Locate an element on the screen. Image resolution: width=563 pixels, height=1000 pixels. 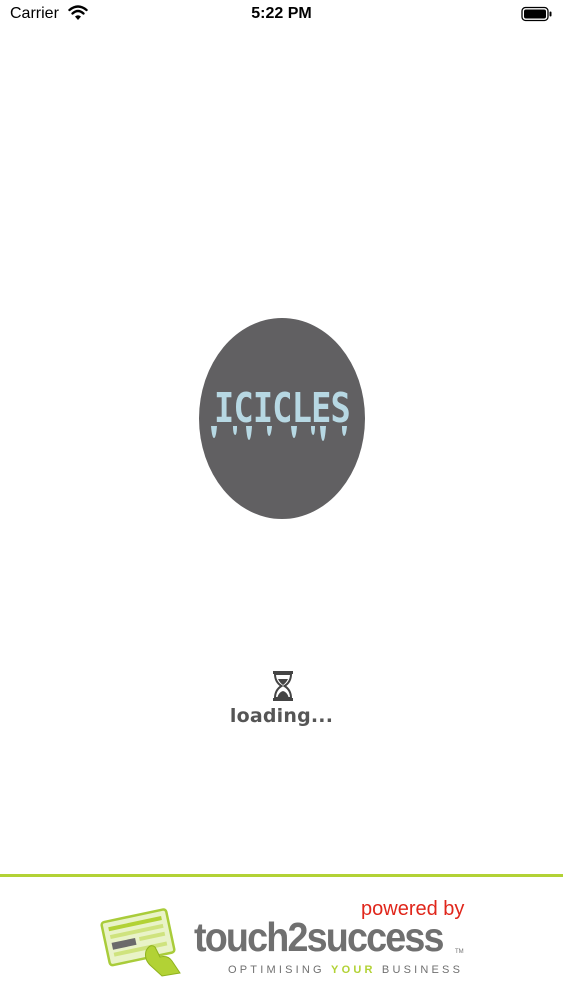
tagline-end: BUSINESS is located at coordinates (422, 970).